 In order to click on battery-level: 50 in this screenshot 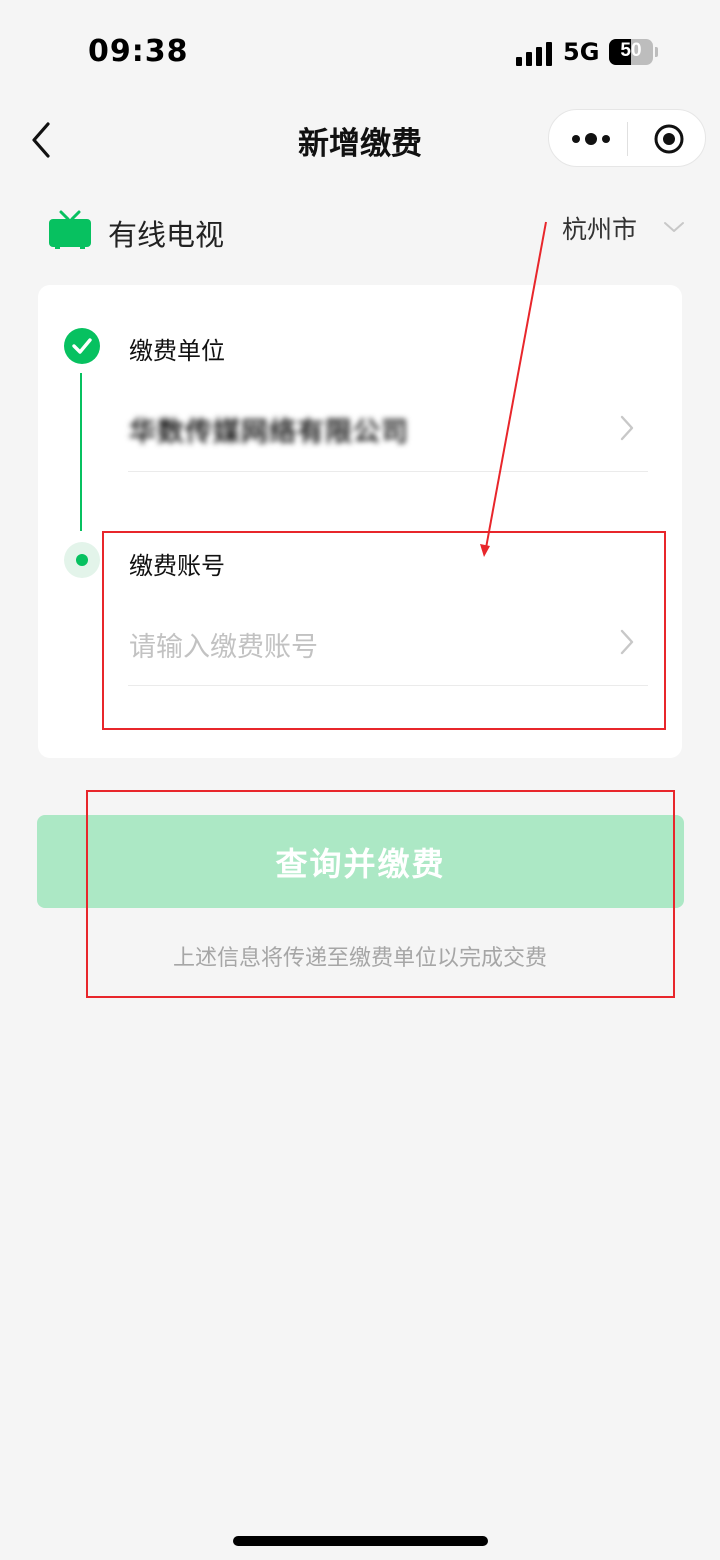, I will do `click(631, 50)`.